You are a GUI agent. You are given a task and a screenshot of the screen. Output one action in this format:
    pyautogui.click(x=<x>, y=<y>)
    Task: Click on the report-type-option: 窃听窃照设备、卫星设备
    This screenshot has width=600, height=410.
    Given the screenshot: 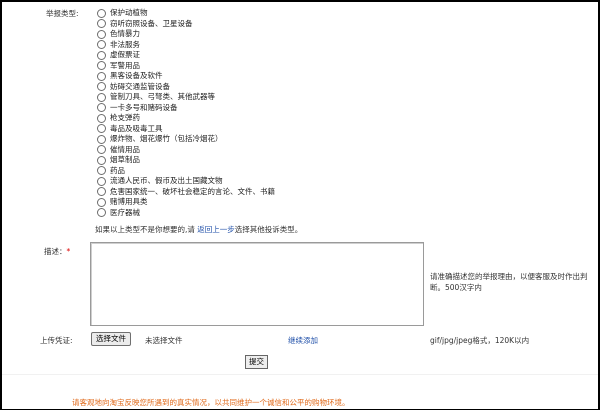 What is the action you would take?
    pyautogui.click(x=186, y=24)
    